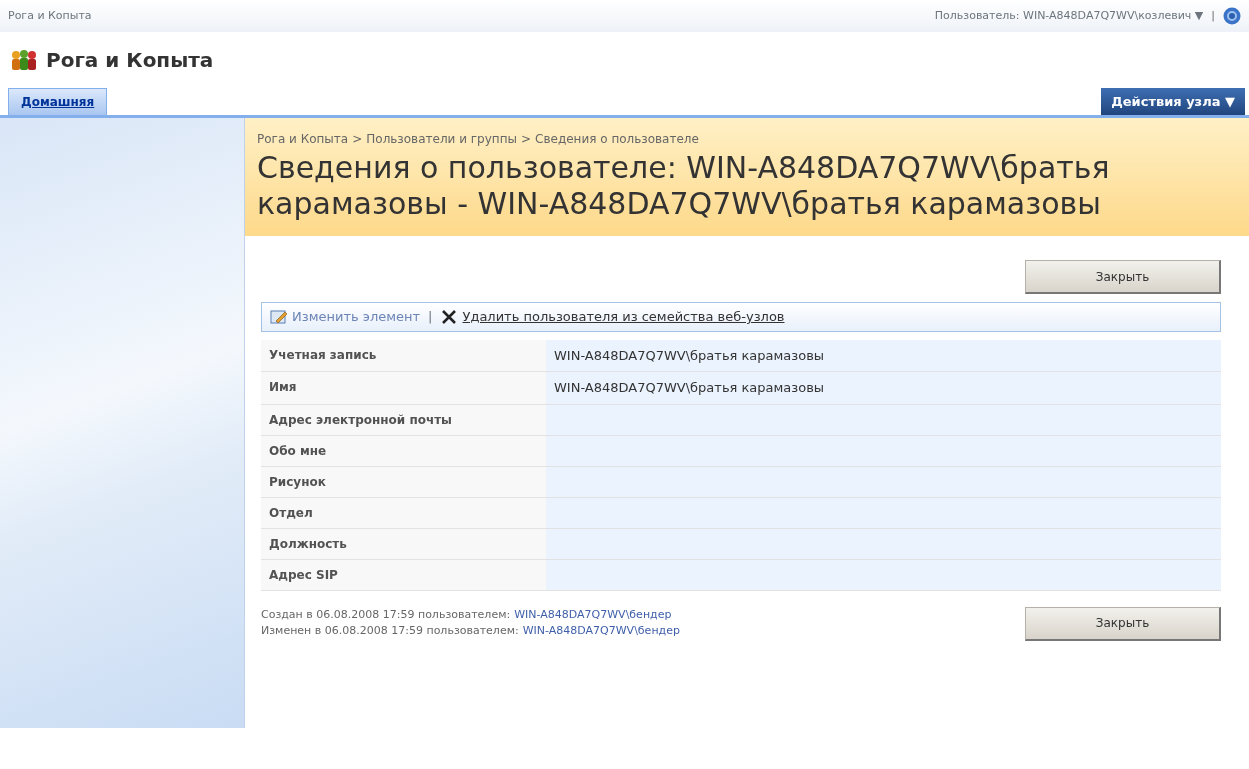 This screenshot has height=769, width=1249. Describe the element at coordinates (1232, 16) in the screenshot. I see `help-icon` at that location.